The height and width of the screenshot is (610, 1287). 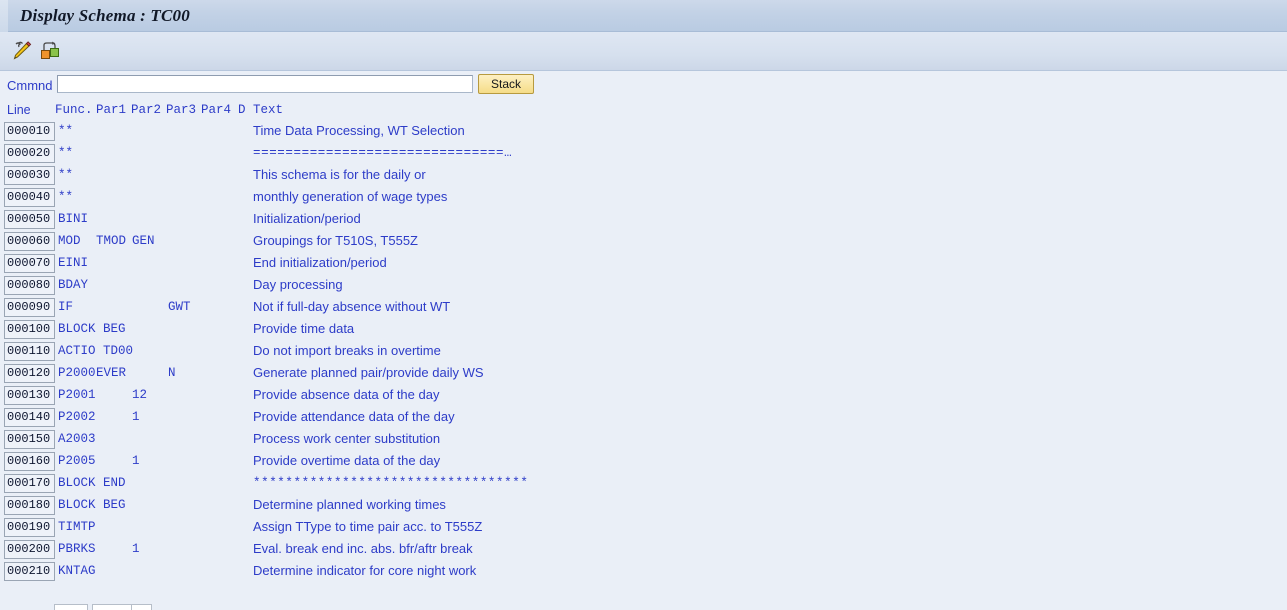 What do you see at coordinates (24, 51) in the screenshot?
I see `edit-pencil-icon` at bounding box center [24, 51].